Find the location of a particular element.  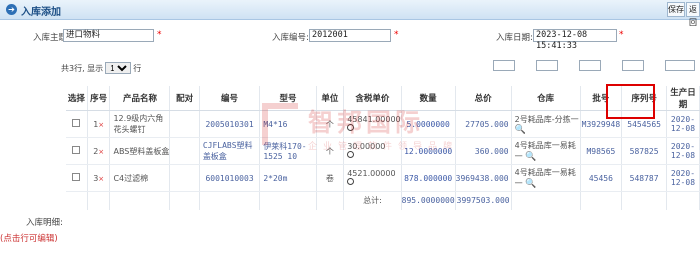

col-header: 总价 is located at coordinates (483, 98).